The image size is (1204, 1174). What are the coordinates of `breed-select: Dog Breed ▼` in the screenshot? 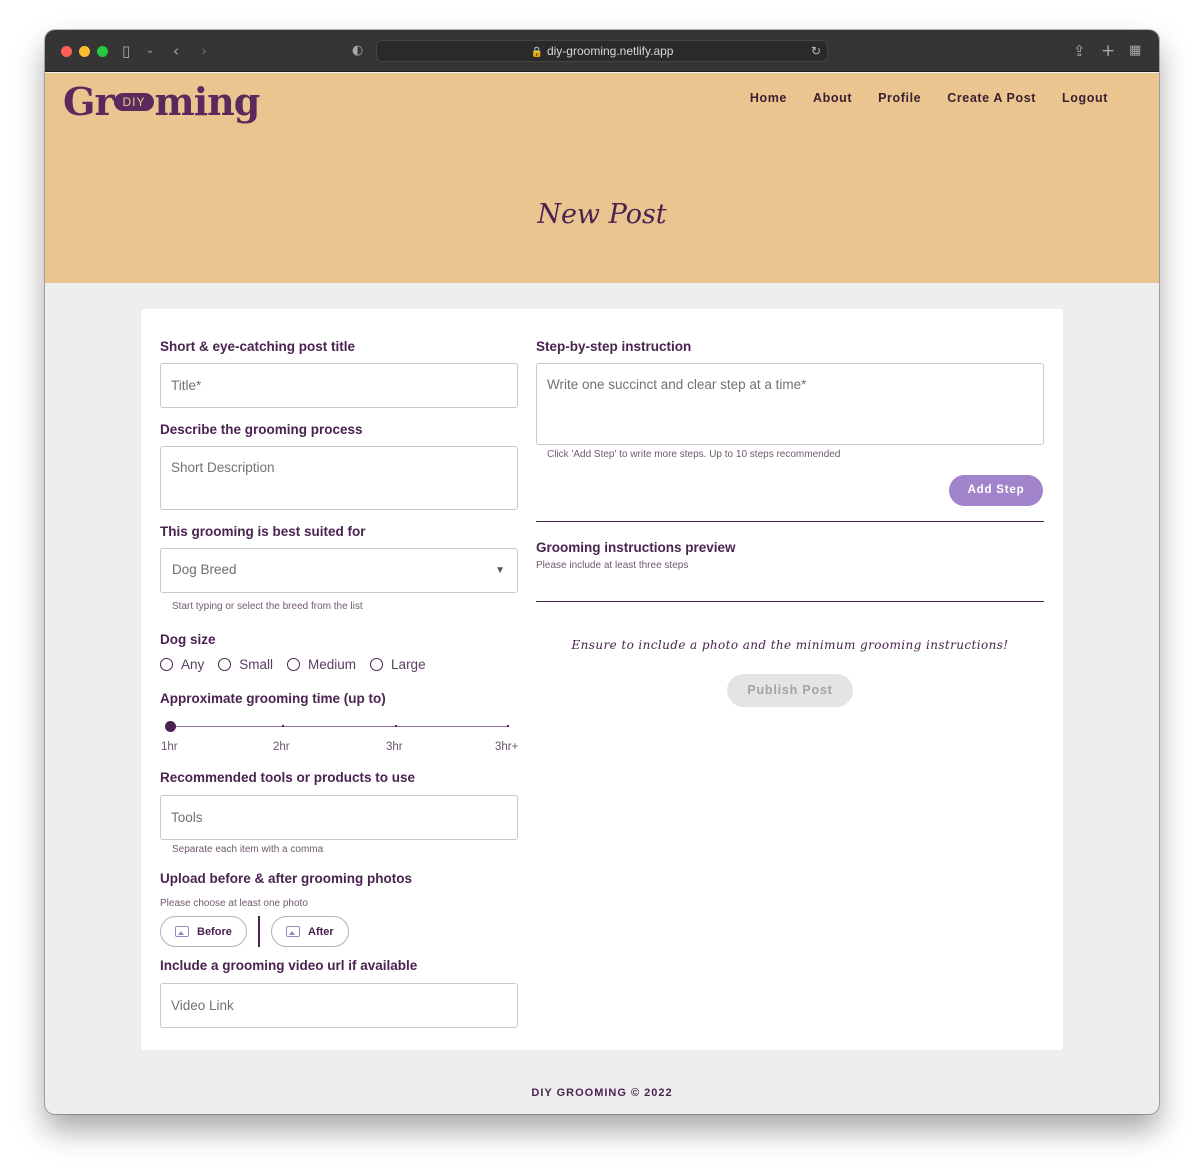 It's located at (339, 570).